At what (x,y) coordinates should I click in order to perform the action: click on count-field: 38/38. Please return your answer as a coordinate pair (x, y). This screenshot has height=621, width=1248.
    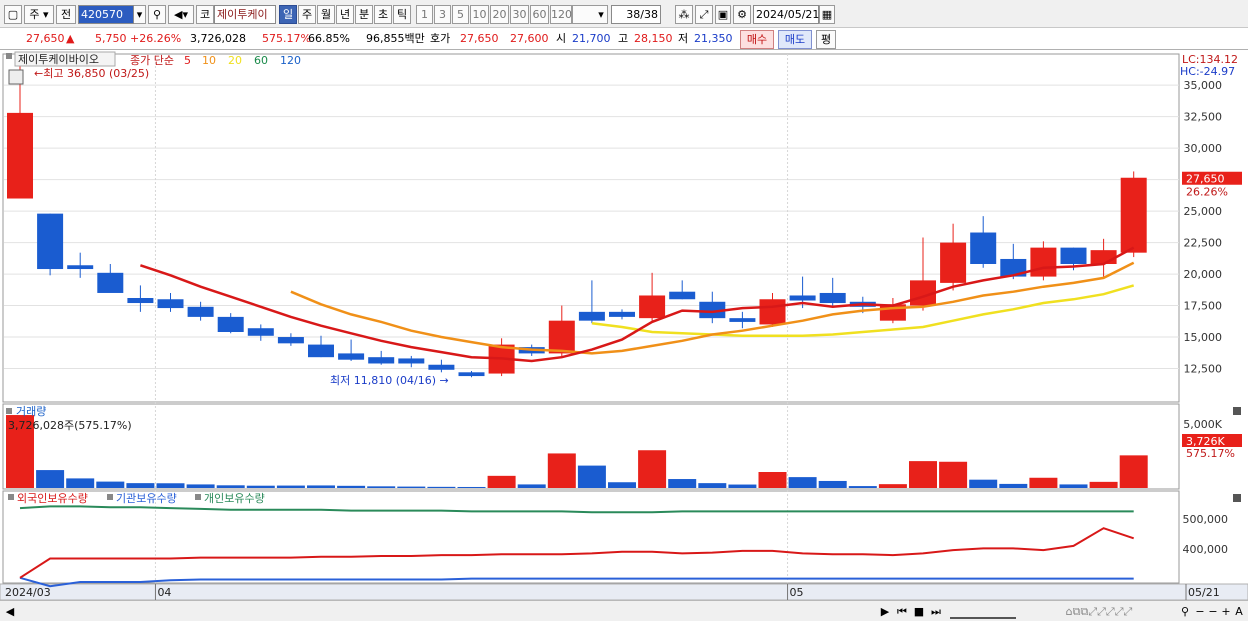
    Looking at the image, I should click on (636, 14).